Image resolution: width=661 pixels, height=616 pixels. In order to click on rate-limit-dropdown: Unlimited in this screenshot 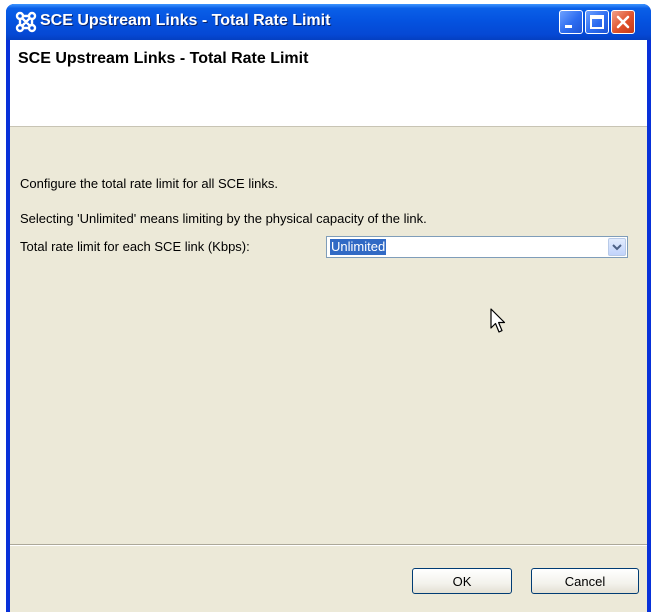, I will do `click(477, 247)`.